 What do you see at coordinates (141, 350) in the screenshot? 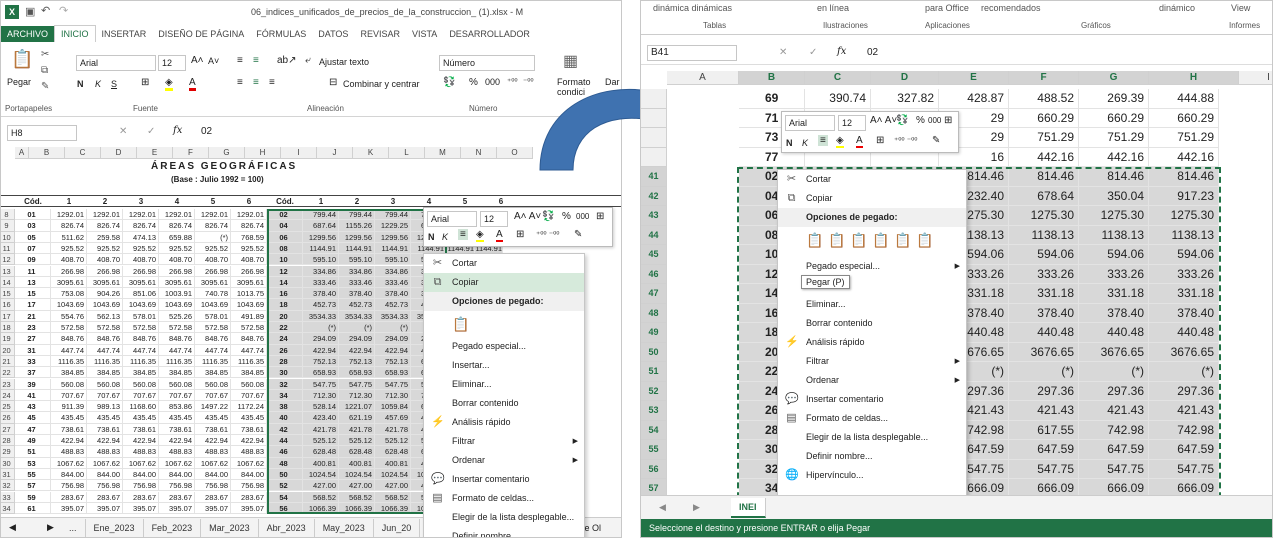
I see `table-cell: 447.74` at bounding box center [141, 350].